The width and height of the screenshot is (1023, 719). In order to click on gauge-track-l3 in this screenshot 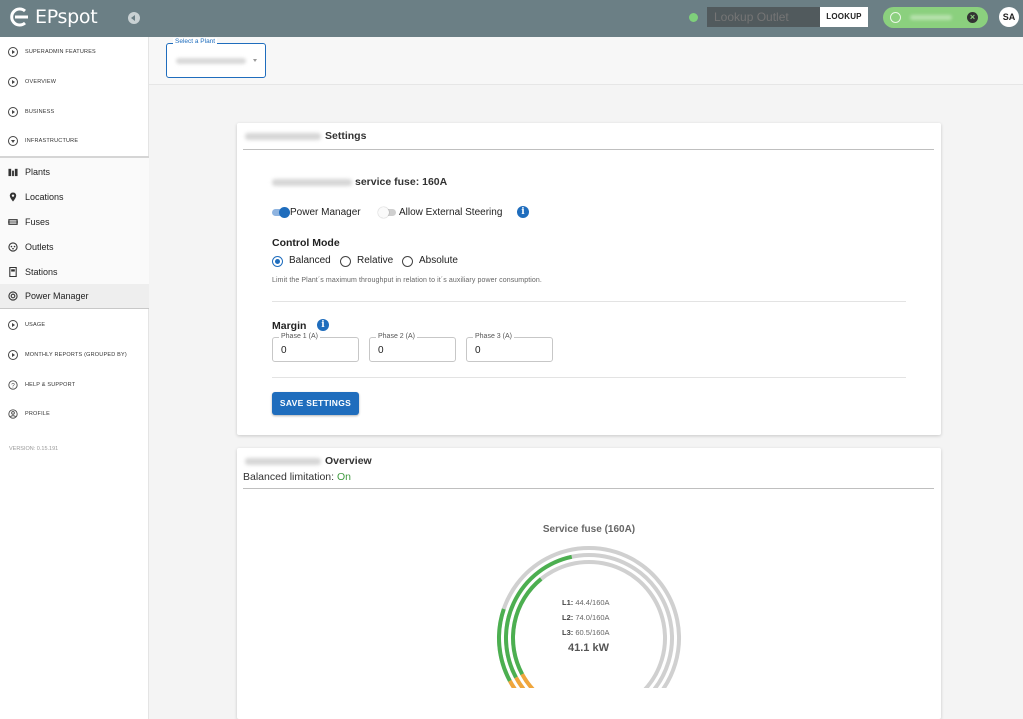, I will do `click(589, 624)`.